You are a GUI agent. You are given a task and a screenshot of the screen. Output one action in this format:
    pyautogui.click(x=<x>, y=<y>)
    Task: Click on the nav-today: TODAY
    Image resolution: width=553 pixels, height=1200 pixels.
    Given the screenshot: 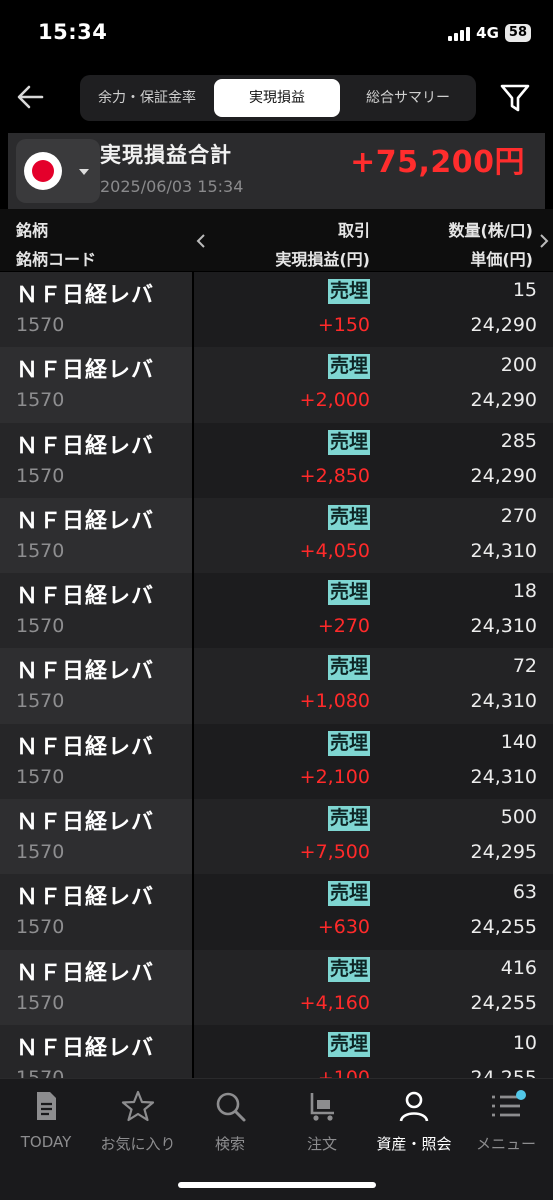 What is the action you would take?
    pyautogui.click(x=46, y=1124)
    